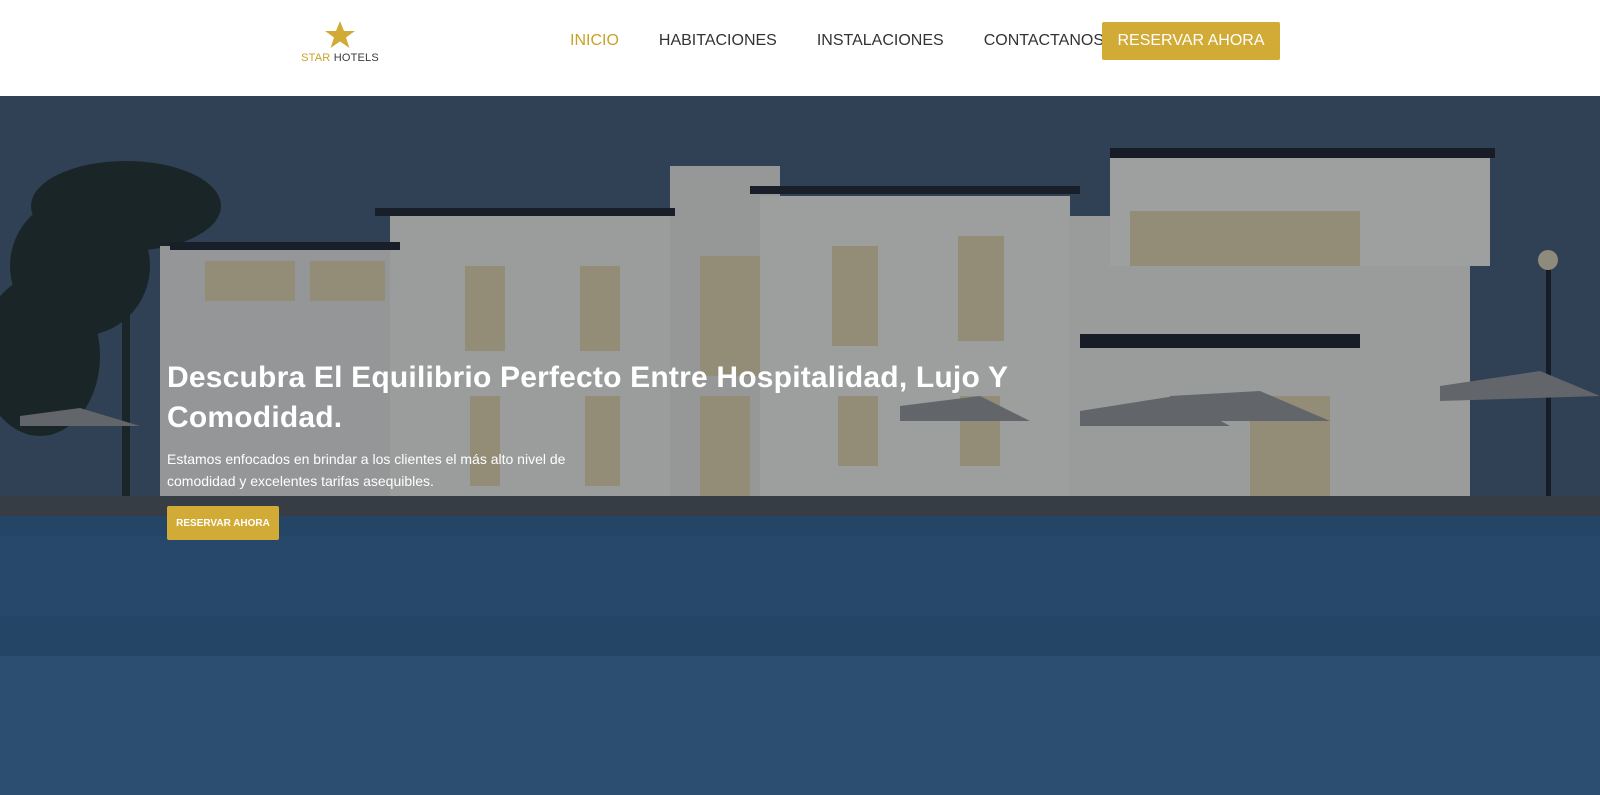 The image size is (1600, 795). Describe the element at coordinates (1191, 41) in the screenshot. I see `reserve-now-button: RESERVAR AHORA` at that location.